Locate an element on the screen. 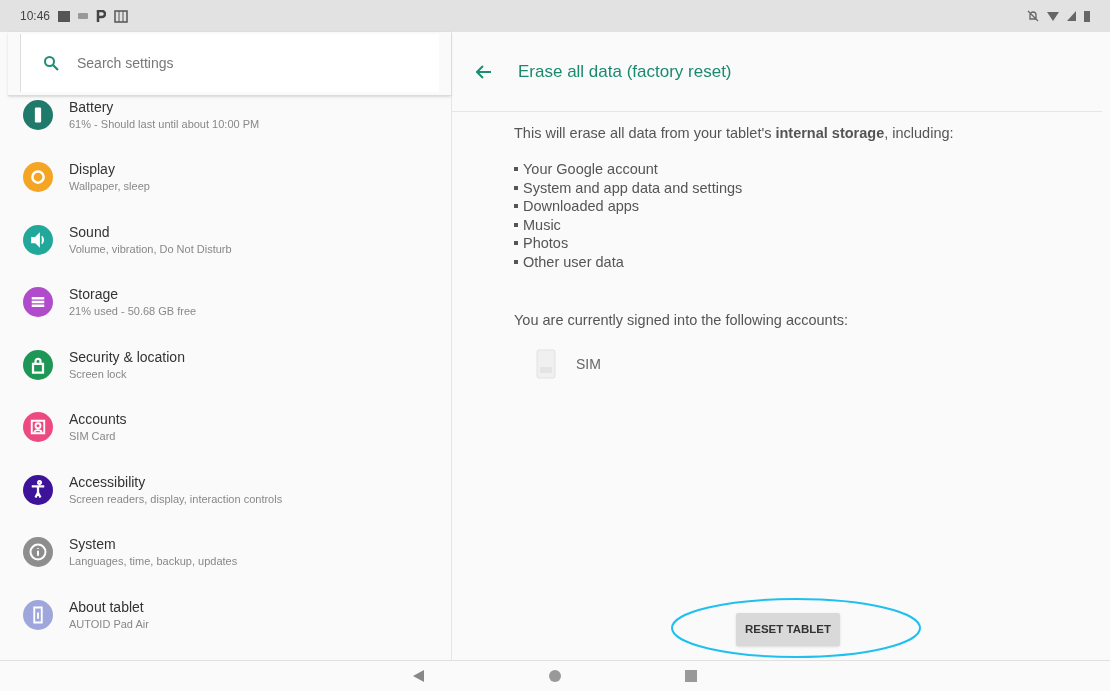 The image size is (1110, 691). settings-item: Display Wallpaper, sleep is located at coordinates (229, 191).